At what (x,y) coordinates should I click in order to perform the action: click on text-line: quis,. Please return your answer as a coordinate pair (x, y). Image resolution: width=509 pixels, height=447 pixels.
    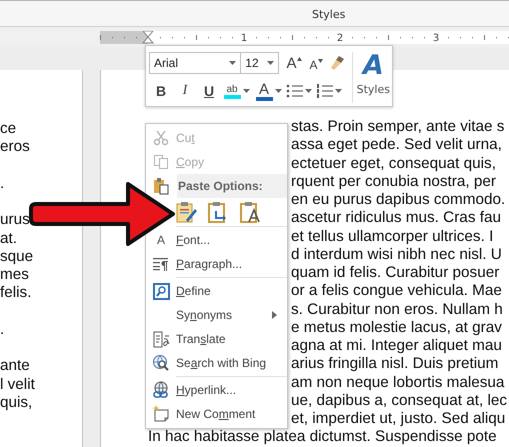
    Looking at the image, I should click on (16, 402).